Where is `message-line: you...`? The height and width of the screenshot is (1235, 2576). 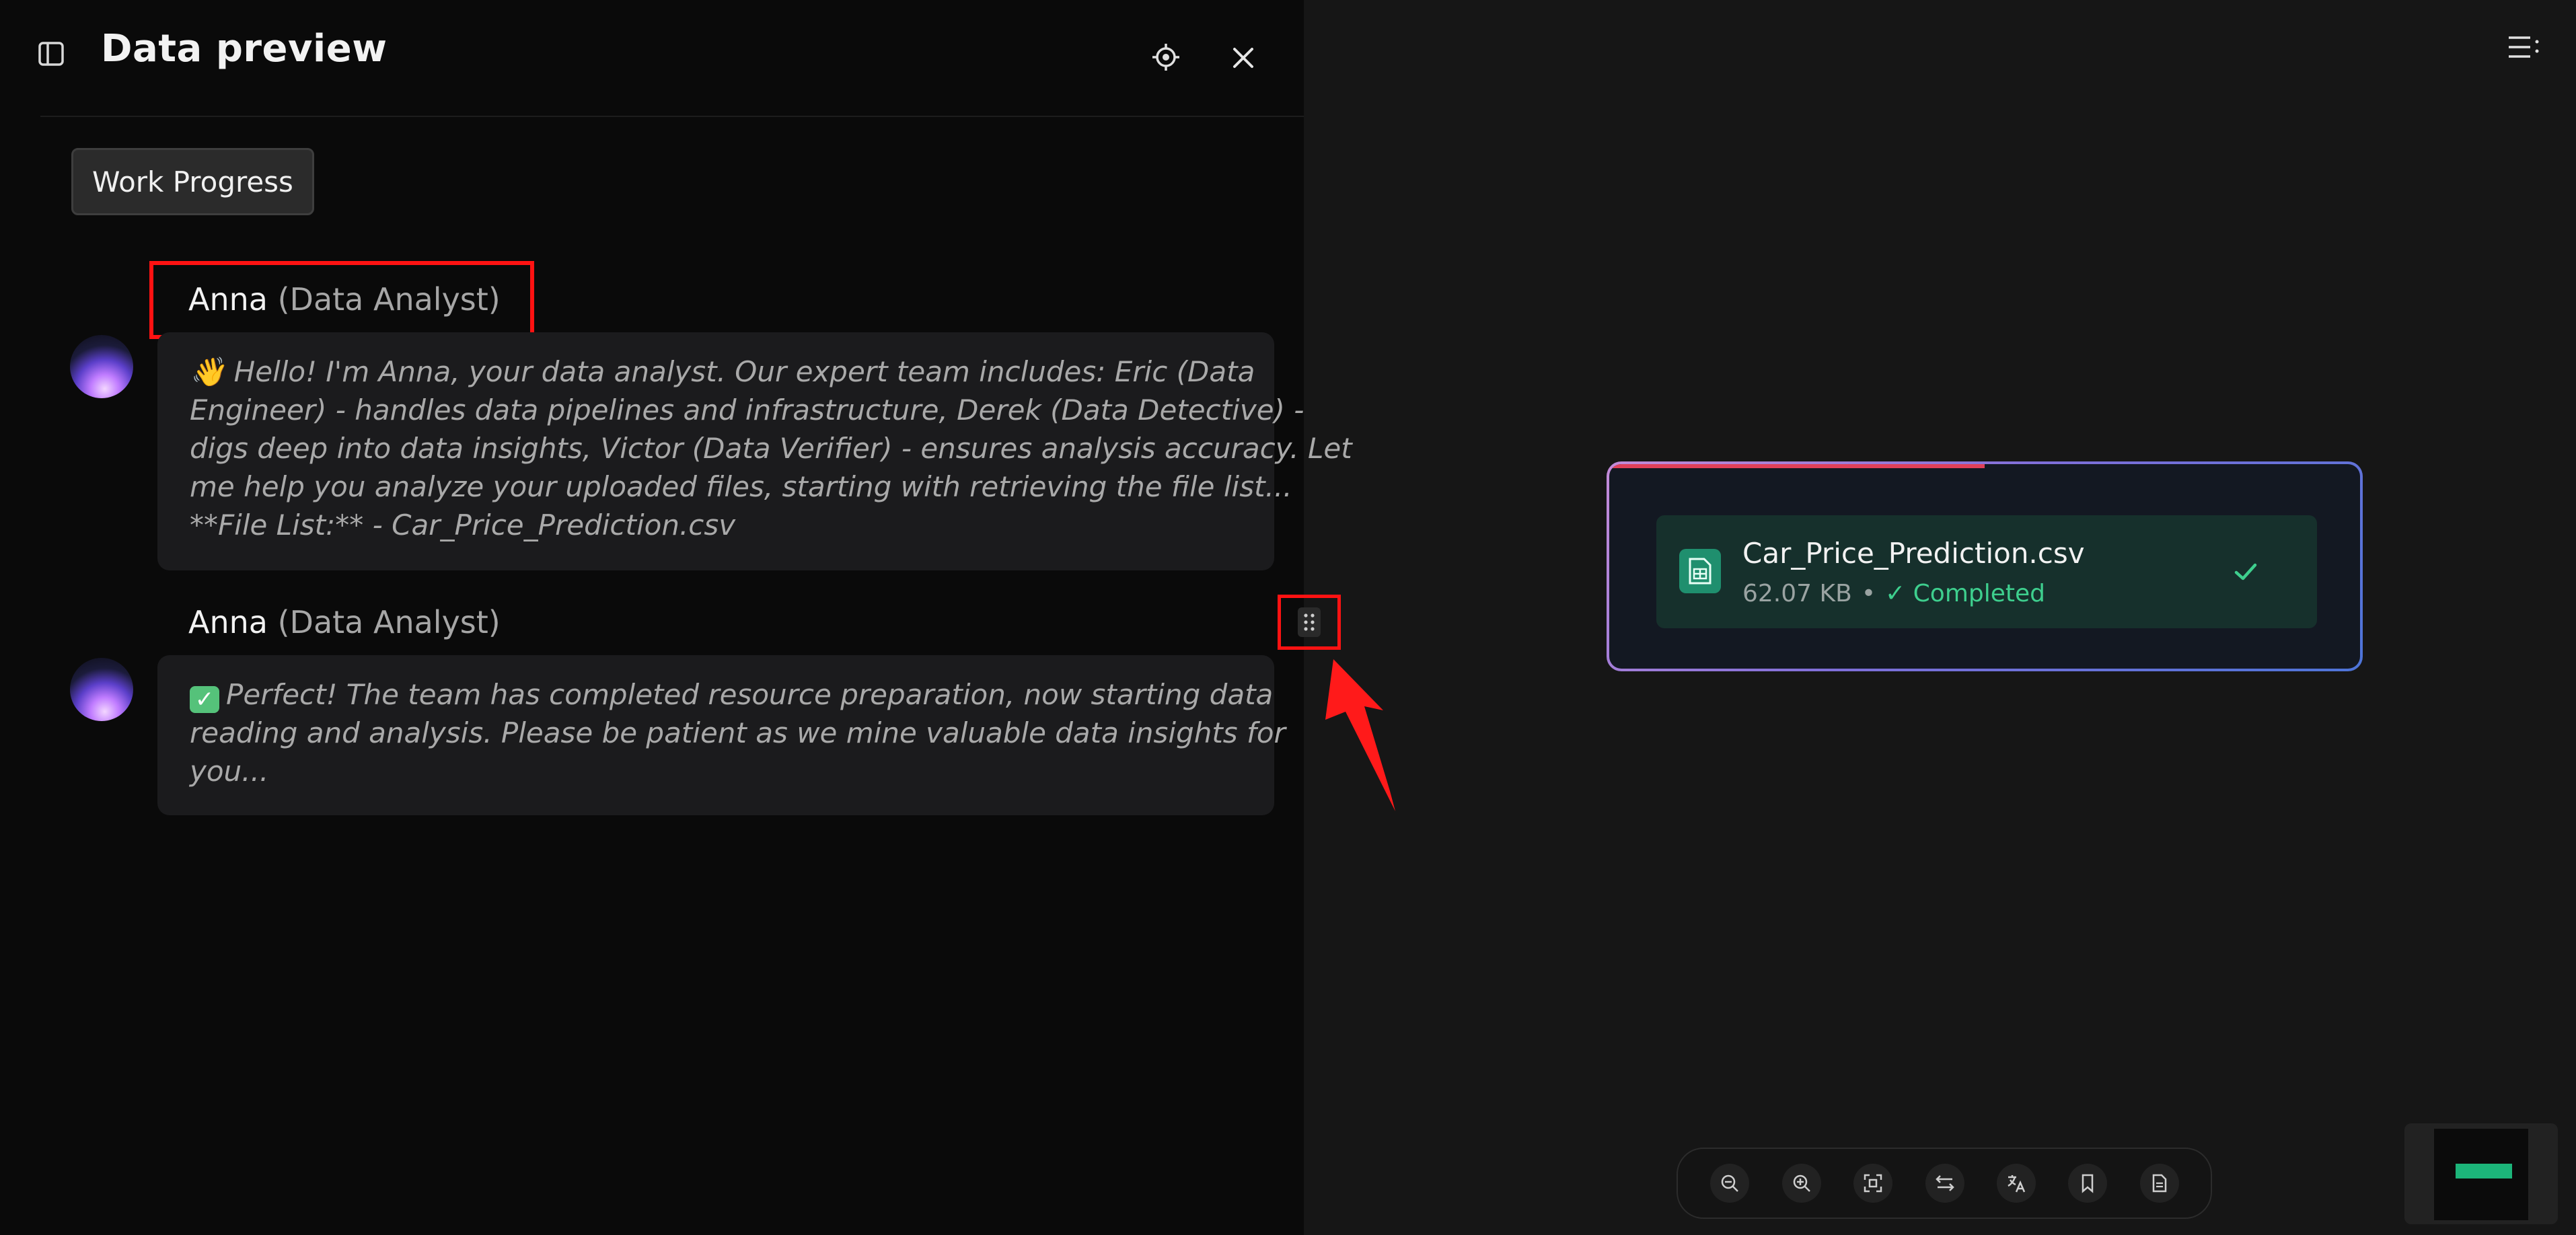
message-line: you... is located at coordinates (229, 771).